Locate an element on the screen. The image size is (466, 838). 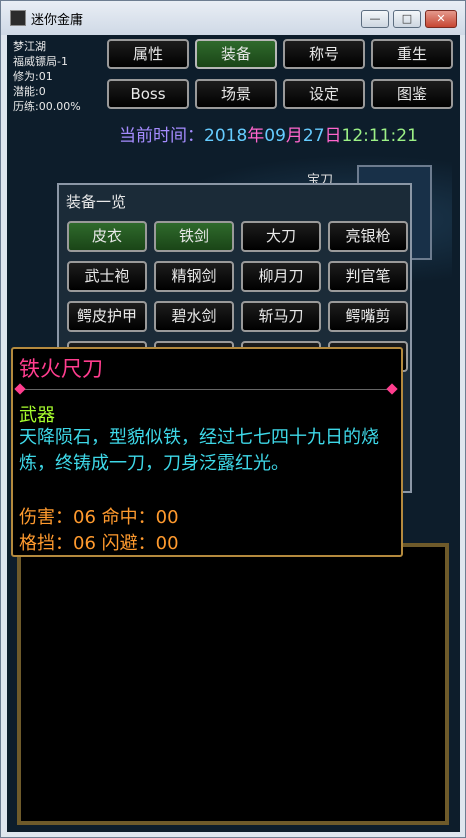
tooltip-stats-defense: 格挡：06 闪避：00 is located at coordinates (99, 543).